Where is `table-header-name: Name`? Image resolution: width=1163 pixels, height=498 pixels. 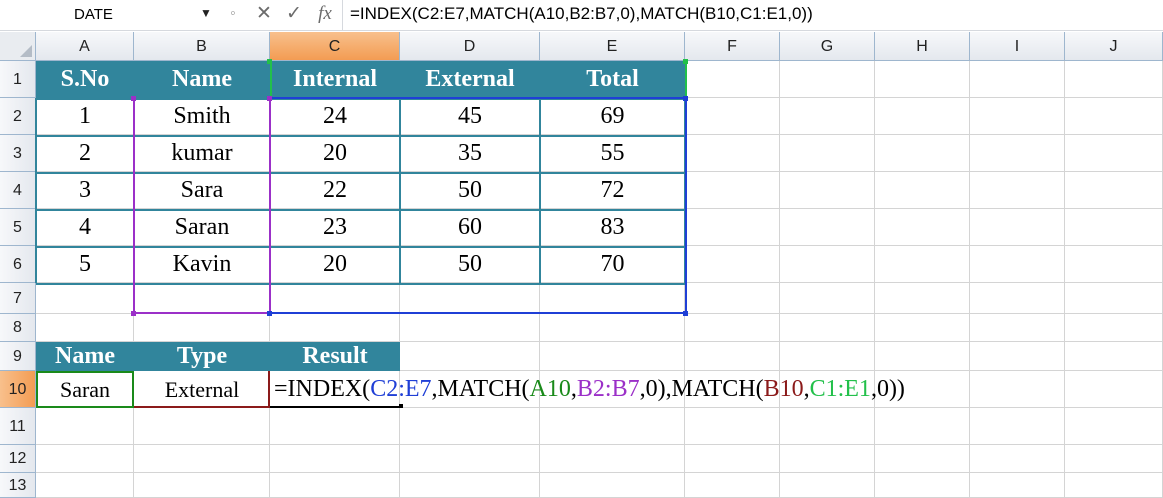
table-header-name: Name is located at coordinates (202, 79).